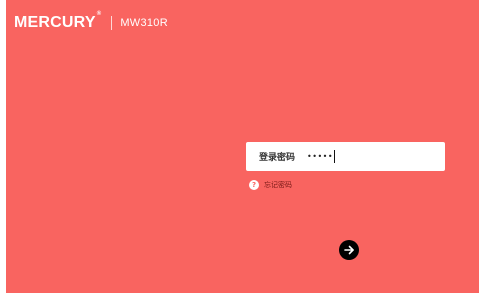 This screenshot has width=479, height=293. Describe the element at coordinates (144, 23) in the screenshot. I see `model-name: MW310R` at that location.